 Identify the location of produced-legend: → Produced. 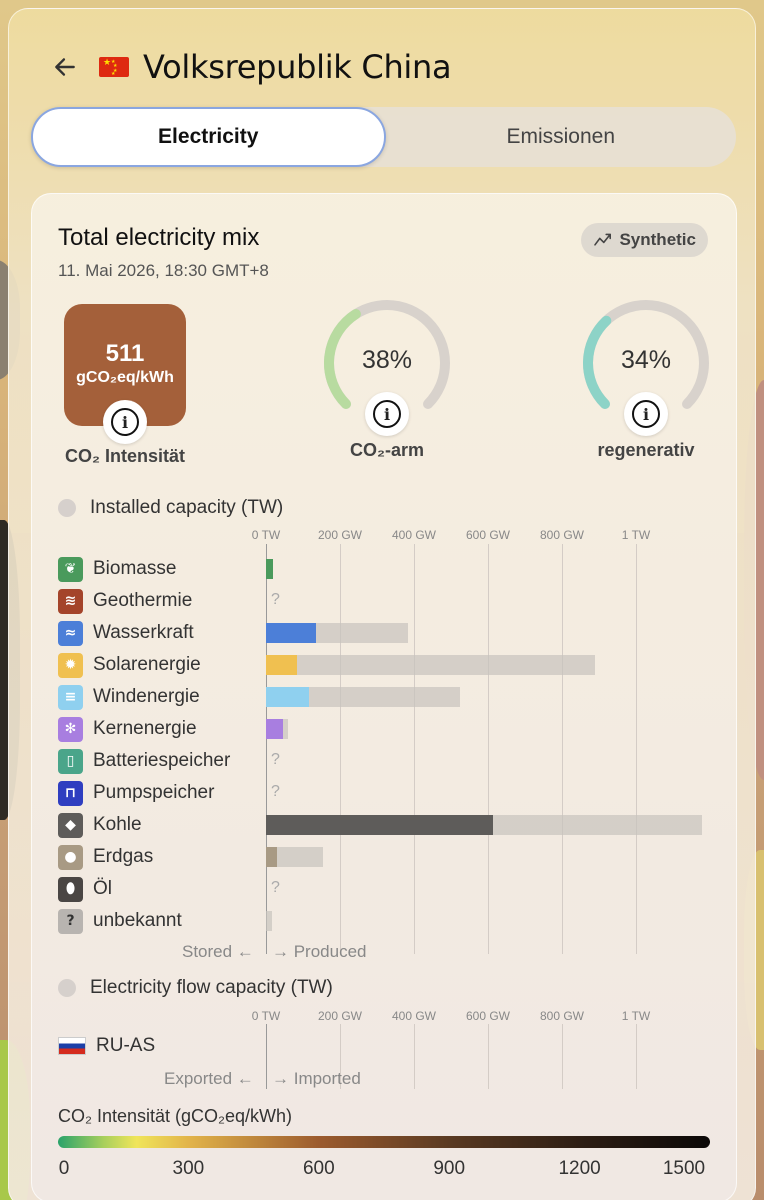
(319, 951).